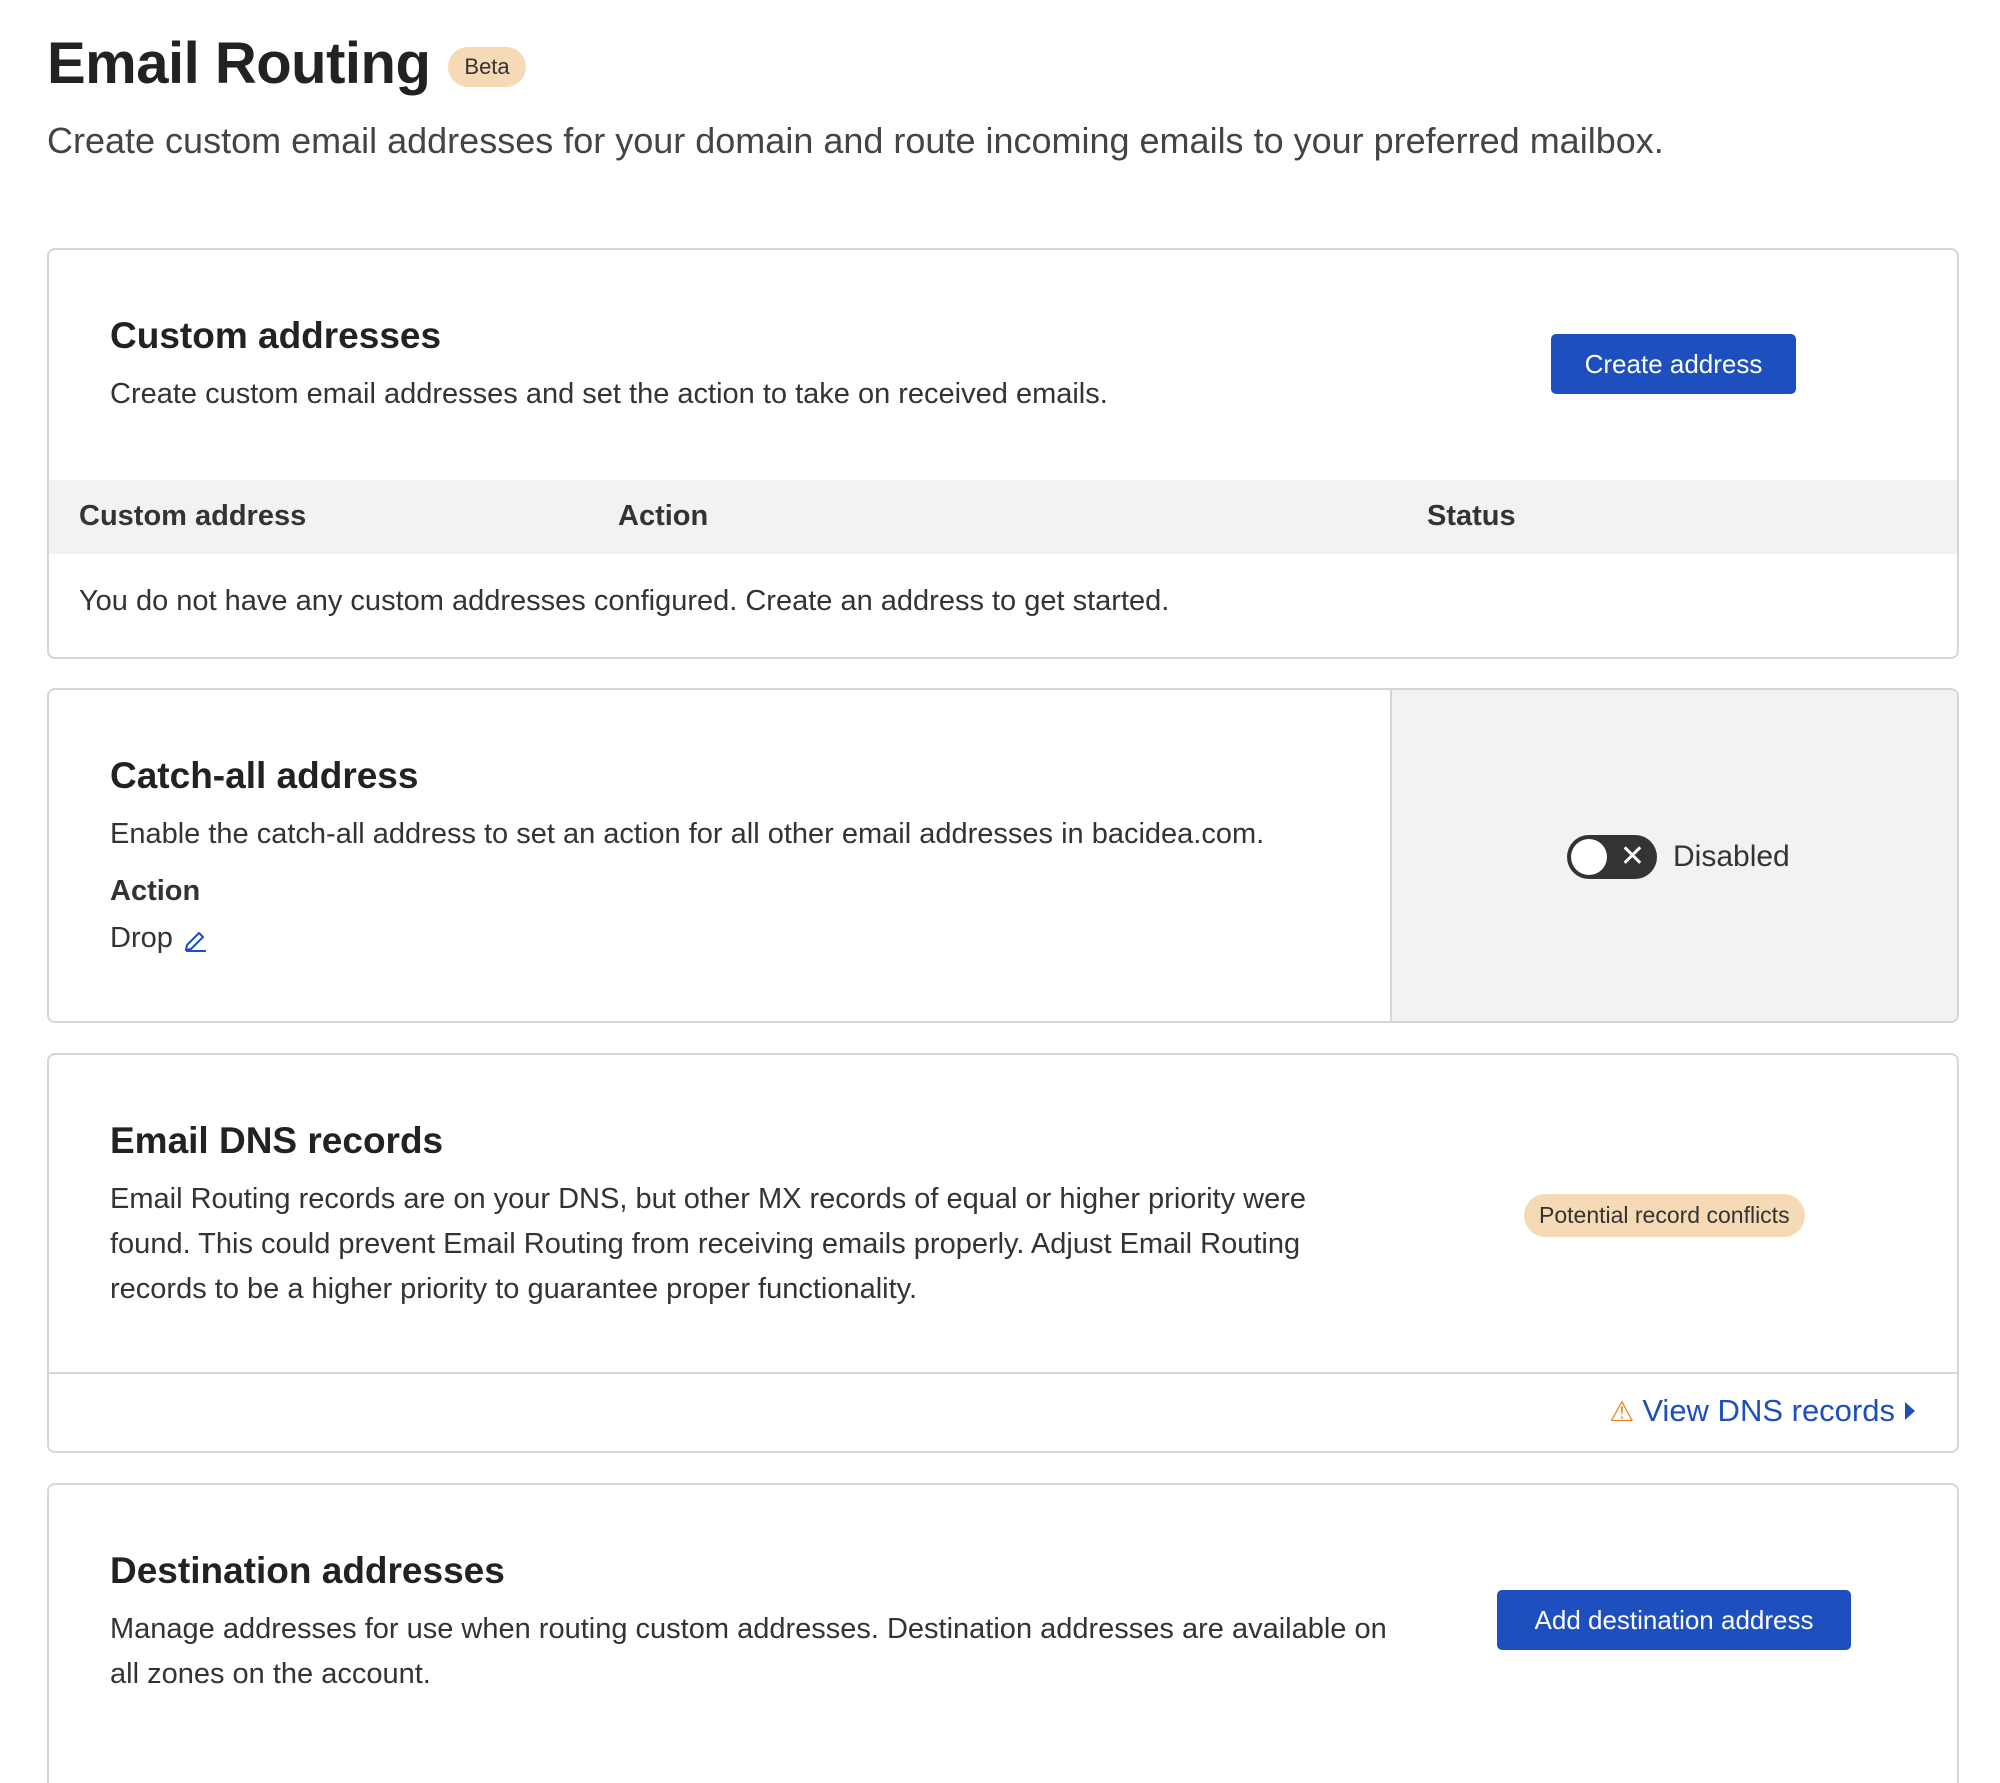 This screenshot has width=2000, height=1783. I want to click on table-header: Custom address Action Status, so click(1003, 517).